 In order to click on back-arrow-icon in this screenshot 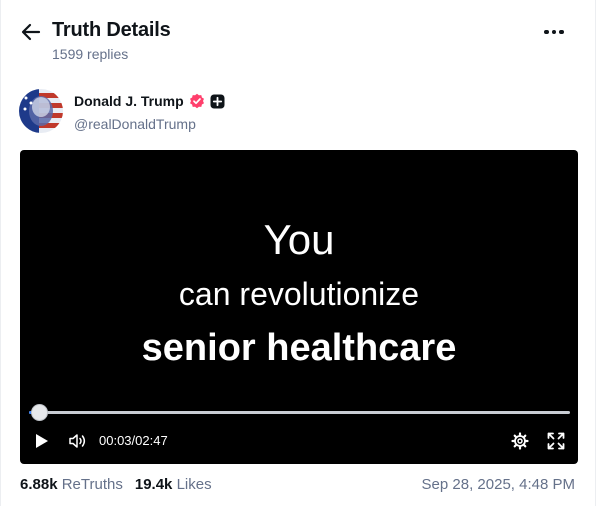, I will do `click(31, 32)`.